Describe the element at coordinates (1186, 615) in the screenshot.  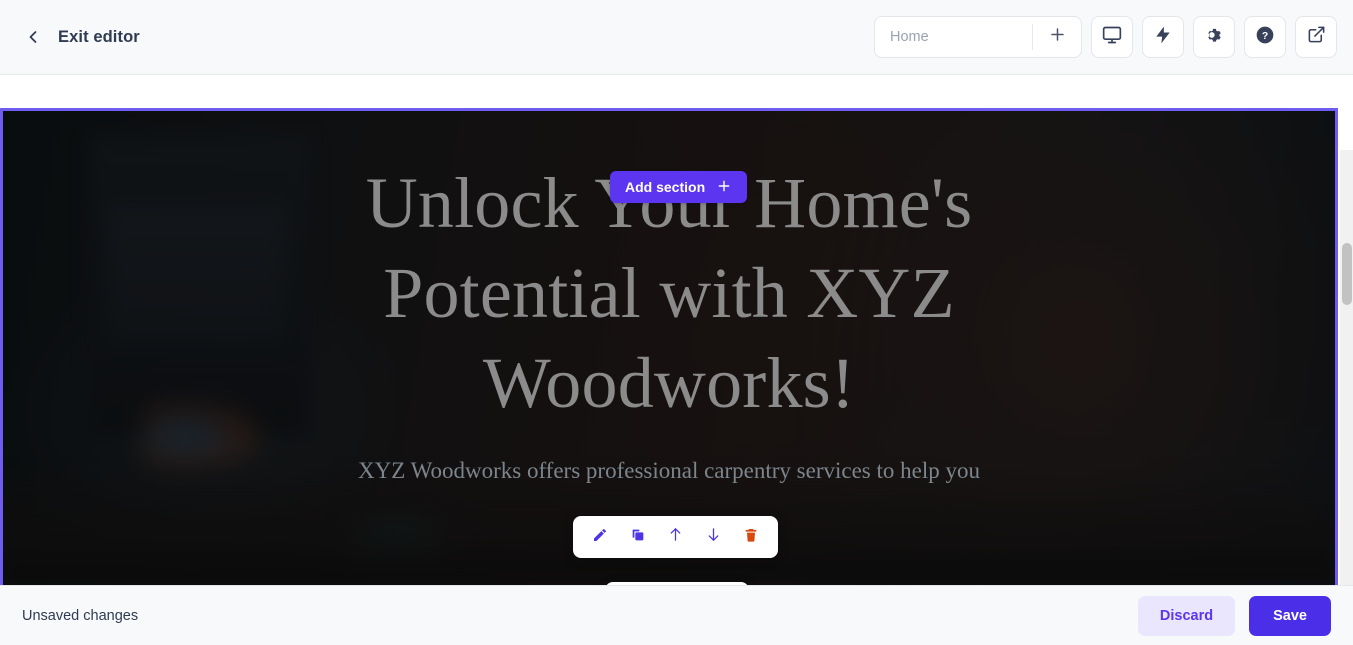
I see `discard-button: Discard` at that location.